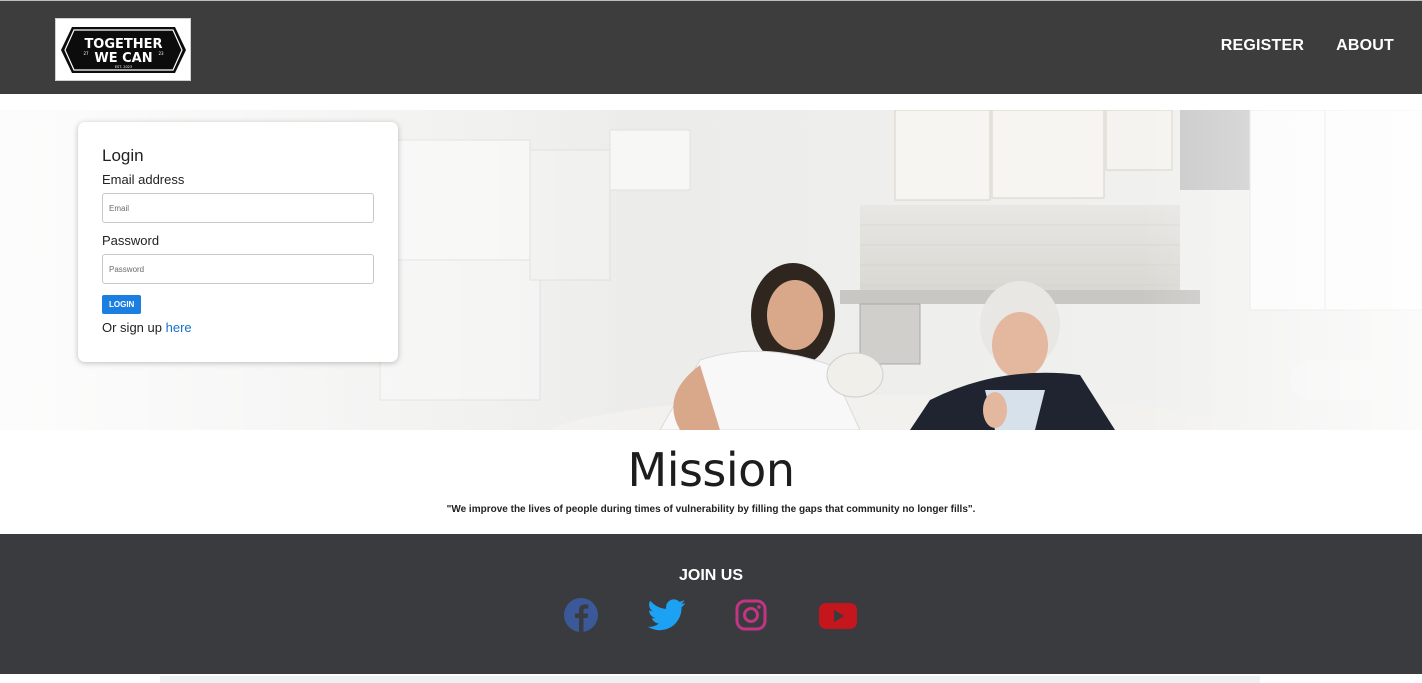 This screenshot has height=683, width=1422. I want to click on signup-line: Or sign up here, so click(238, 327).